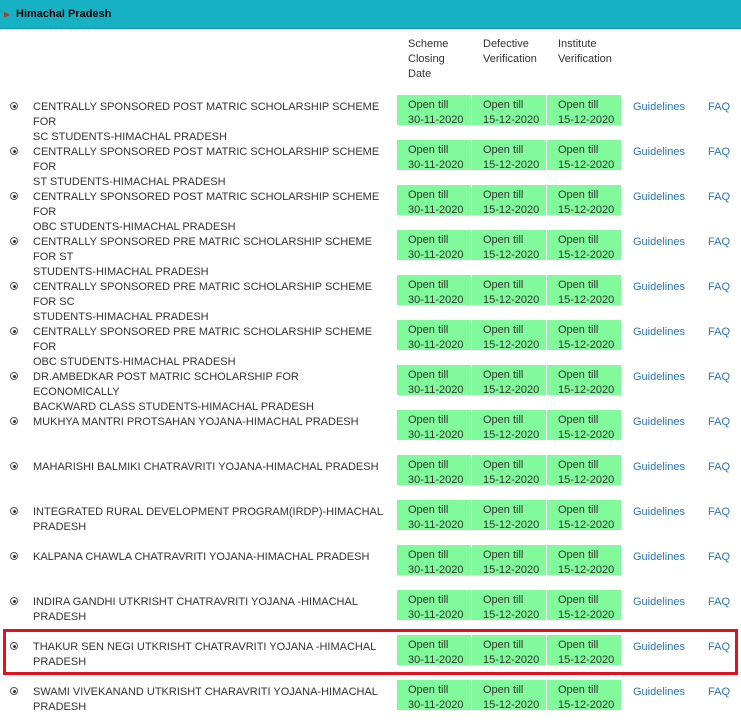  I want to click on column-header-closing-line: Closing, so click(426, 59).